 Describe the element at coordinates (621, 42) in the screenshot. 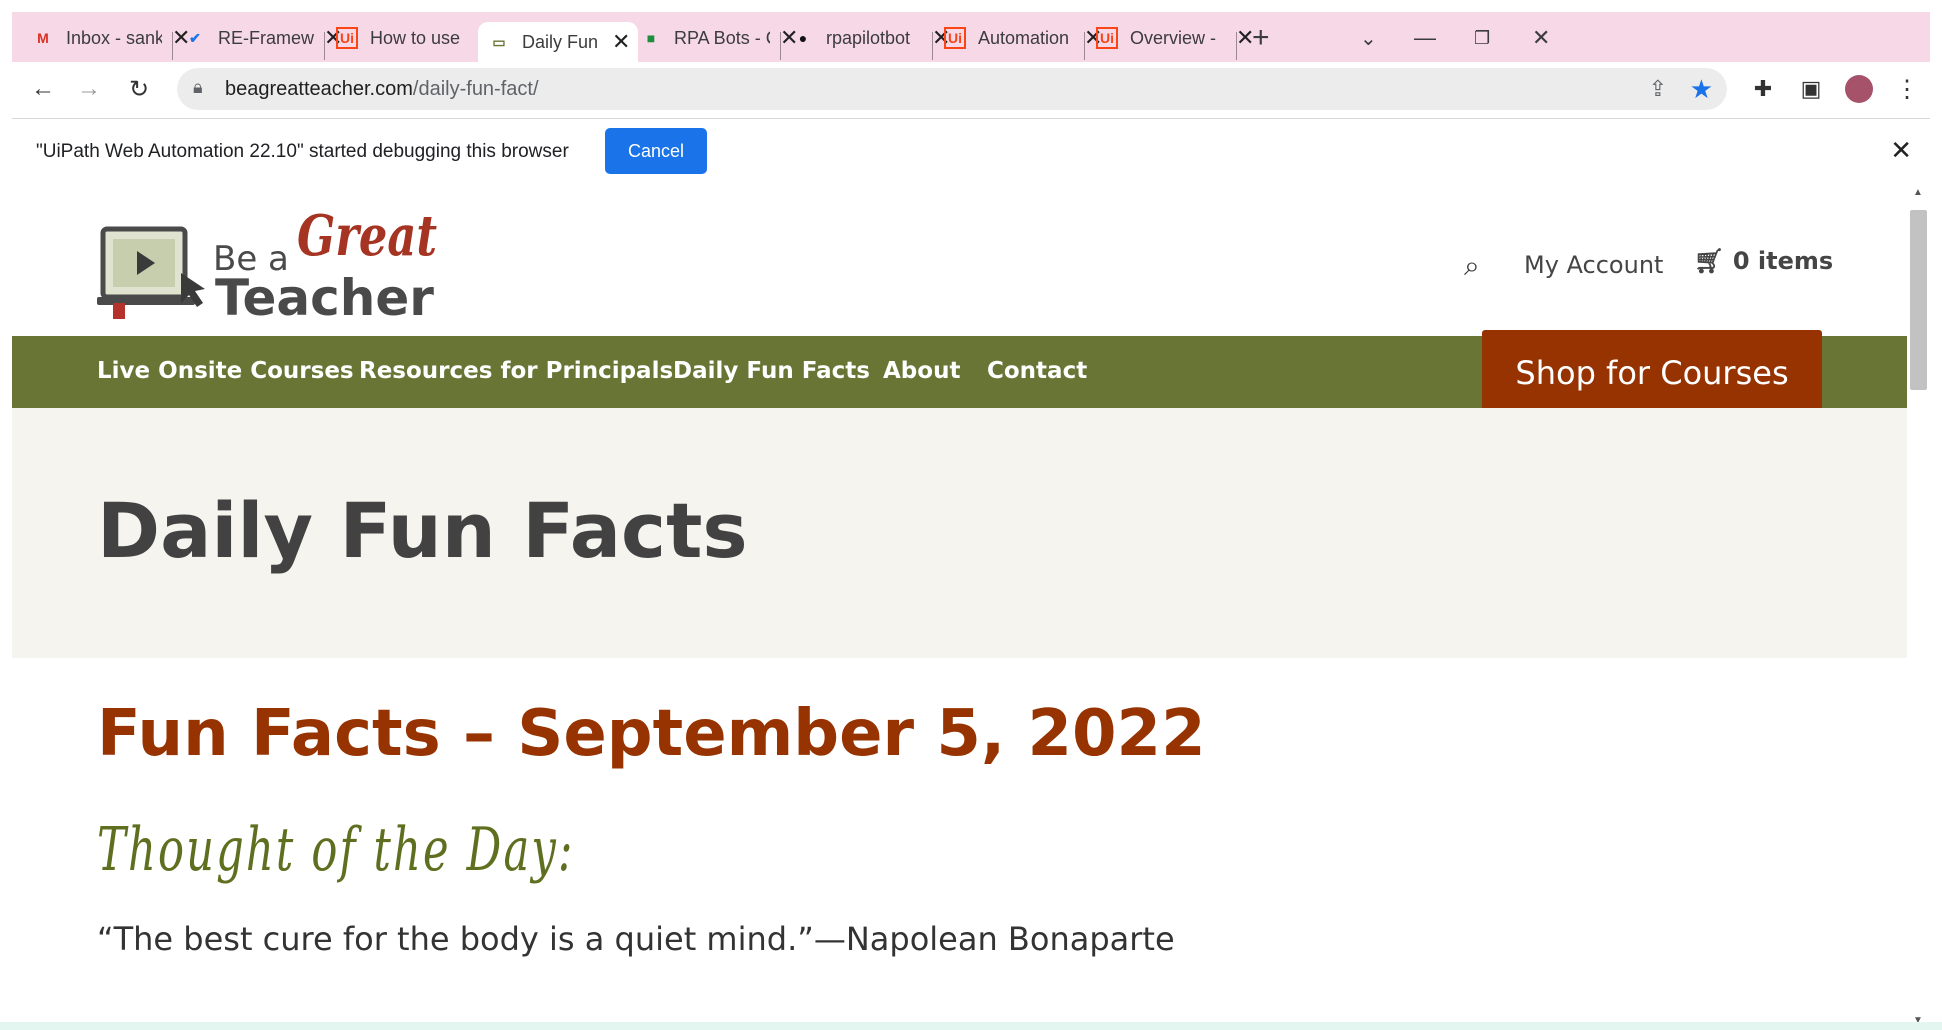

I see `close-tab-icon: ✕` at that location.